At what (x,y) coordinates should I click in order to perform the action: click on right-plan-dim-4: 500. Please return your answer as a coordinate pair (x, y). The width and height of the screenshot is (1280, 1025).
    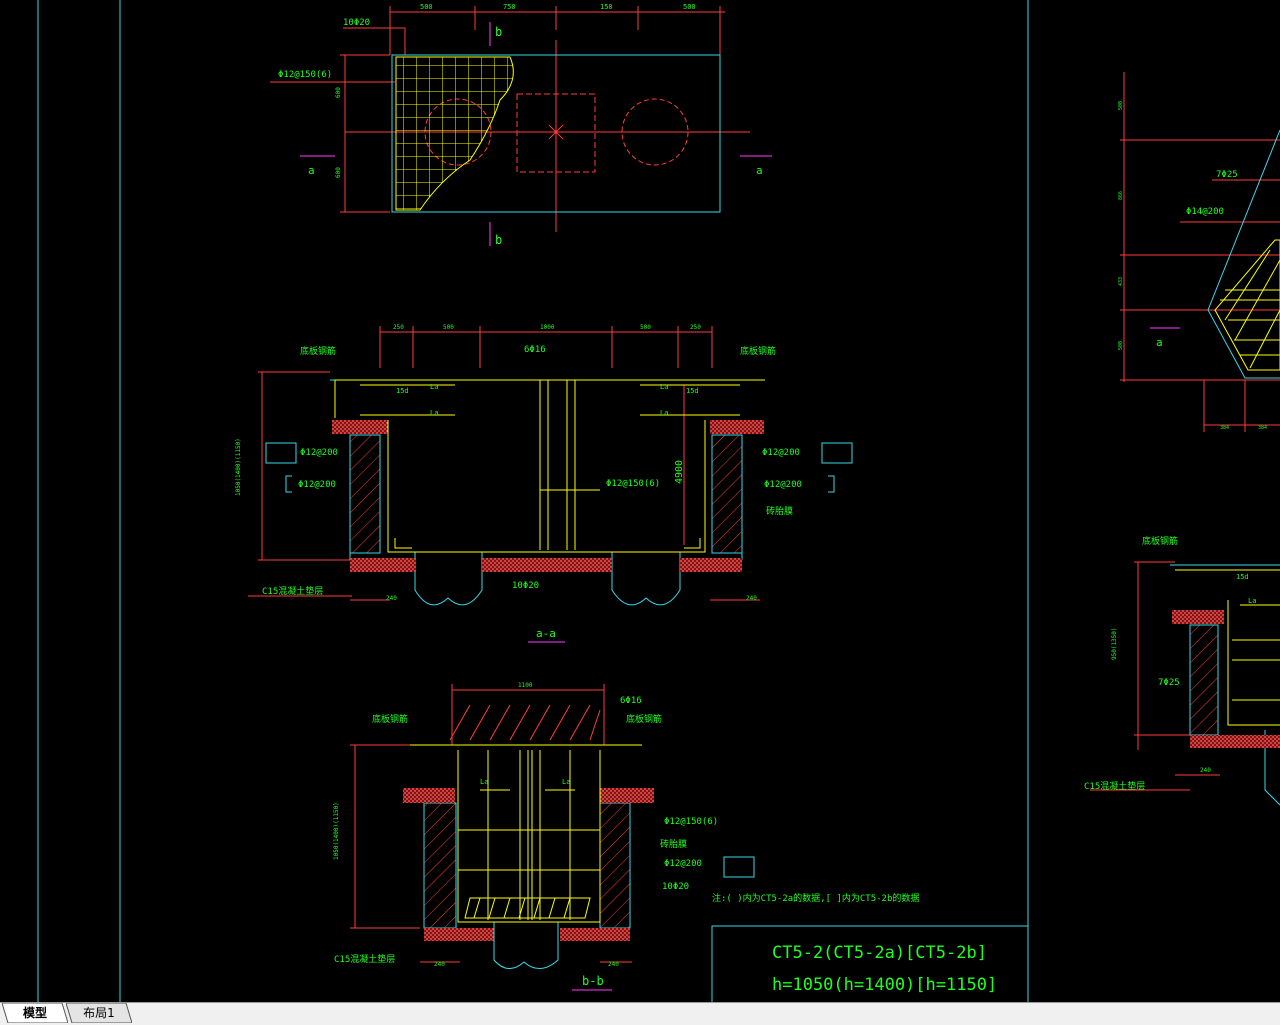
    Looking at the image, I should click on (1121, 345).